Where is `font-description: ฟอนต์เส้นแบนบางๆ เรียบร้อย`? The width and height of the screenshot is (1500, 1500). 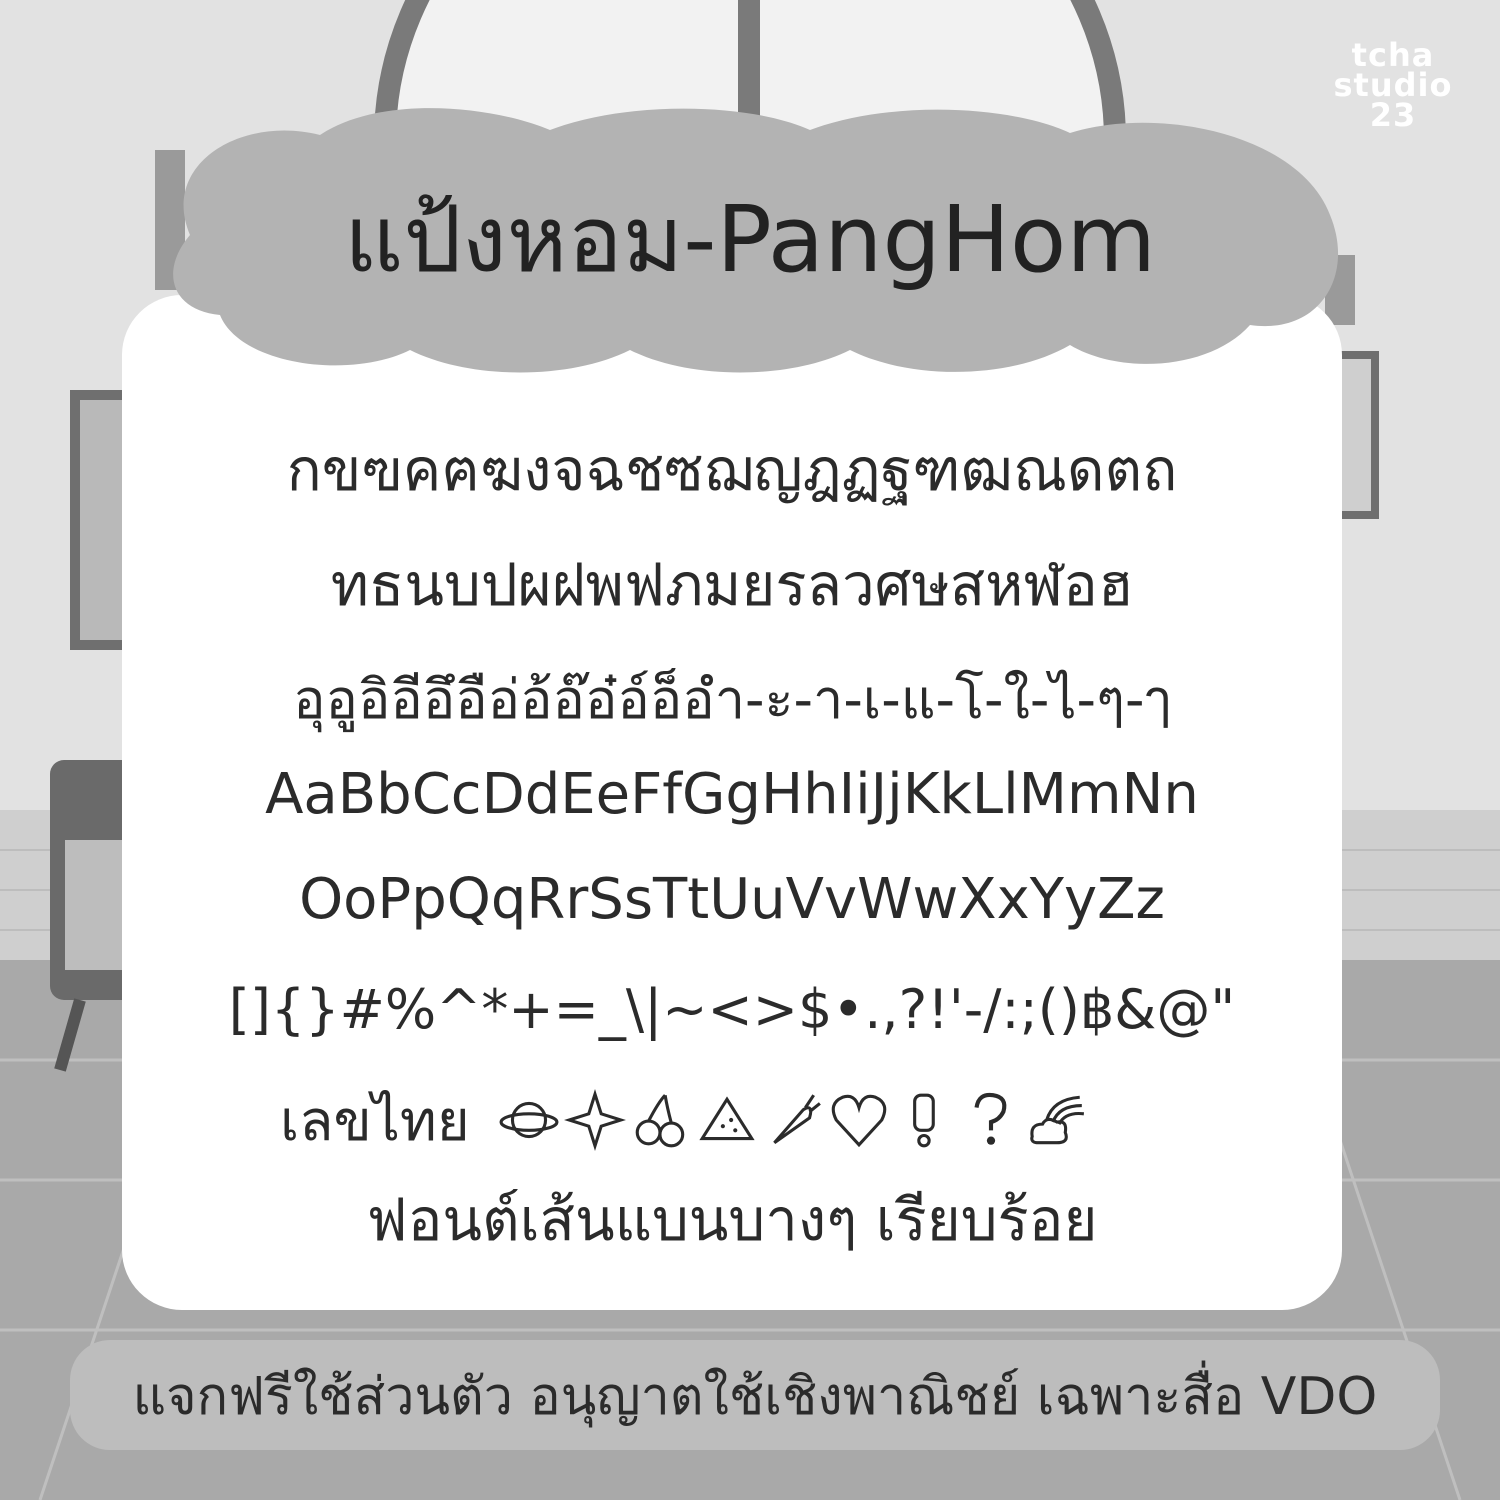 font-description: ฟอนต์เส้นแบนบางๆ เรียบร้อย is located at coordinates (732, 1220).